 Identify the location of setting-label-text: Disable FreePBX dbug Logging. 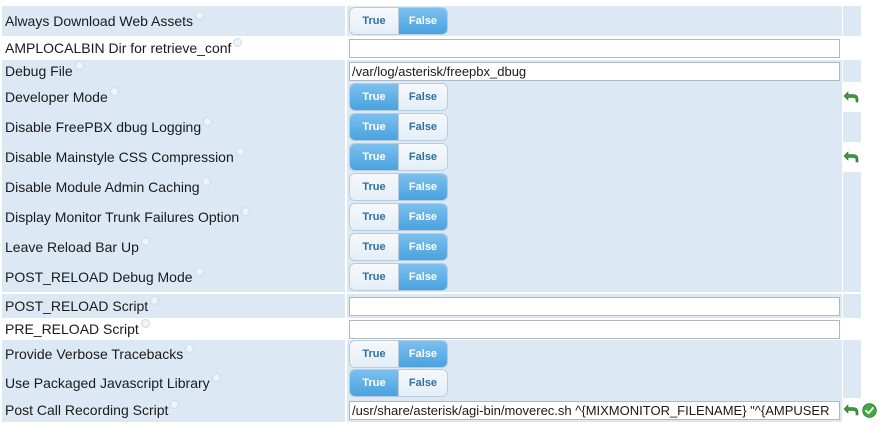
(103, 127).